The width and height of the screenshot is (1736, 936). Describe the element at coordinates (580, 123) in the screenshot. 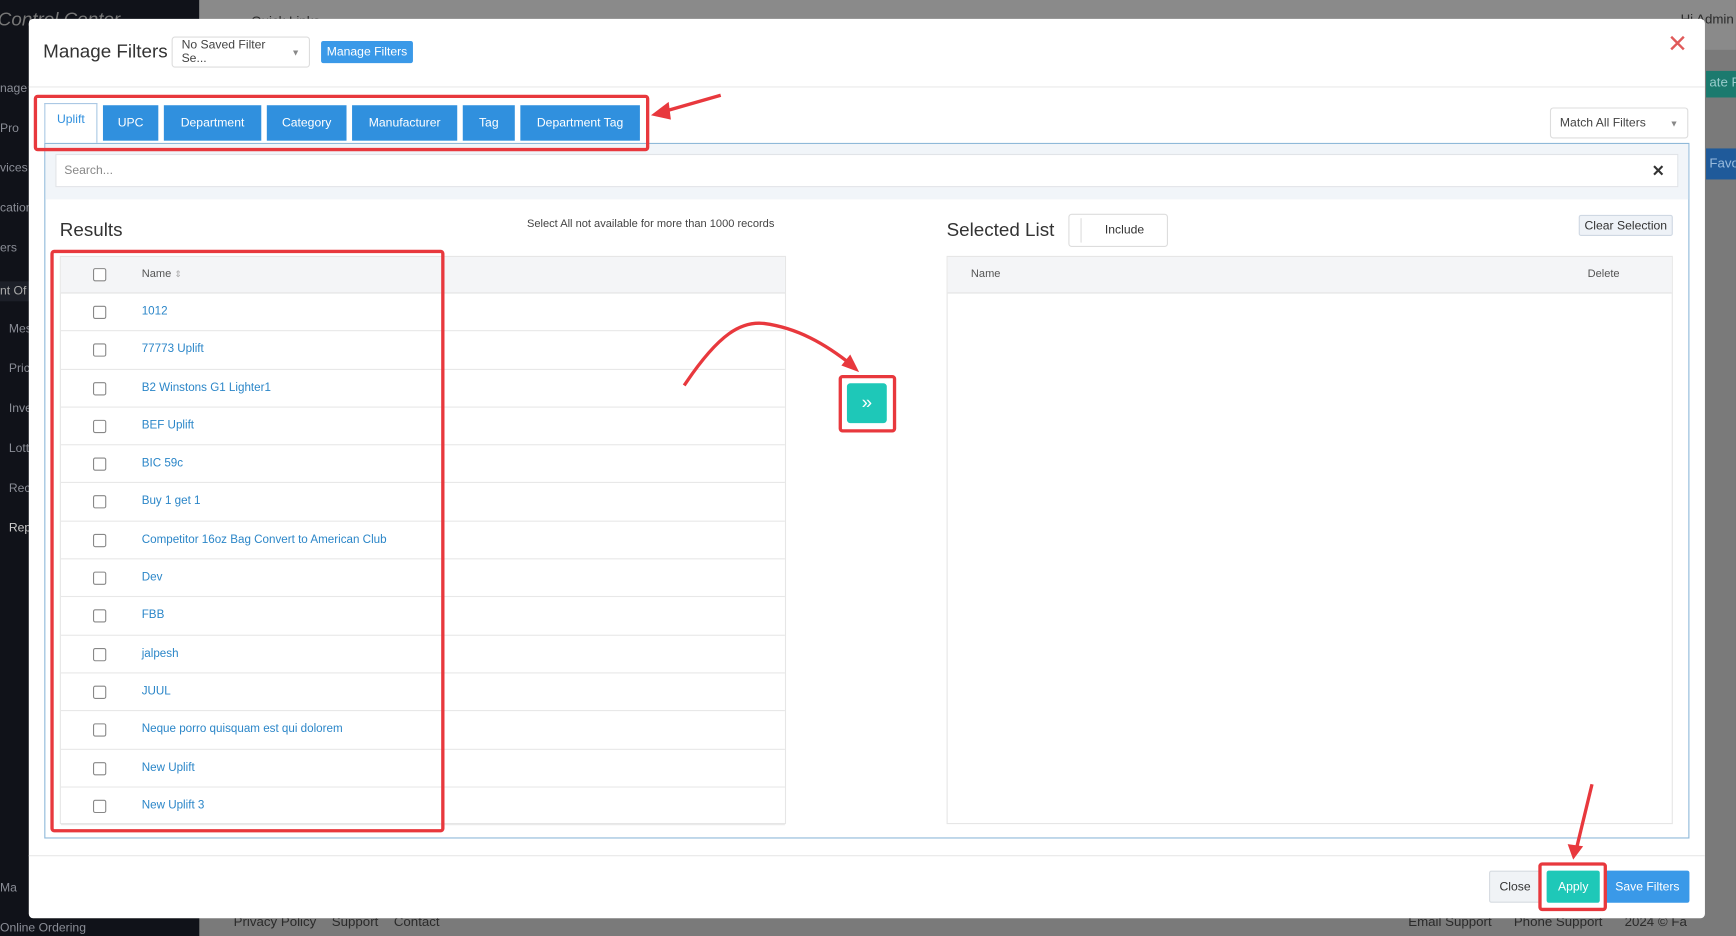

I see `tab-department-tag: Department Tag` at that location.